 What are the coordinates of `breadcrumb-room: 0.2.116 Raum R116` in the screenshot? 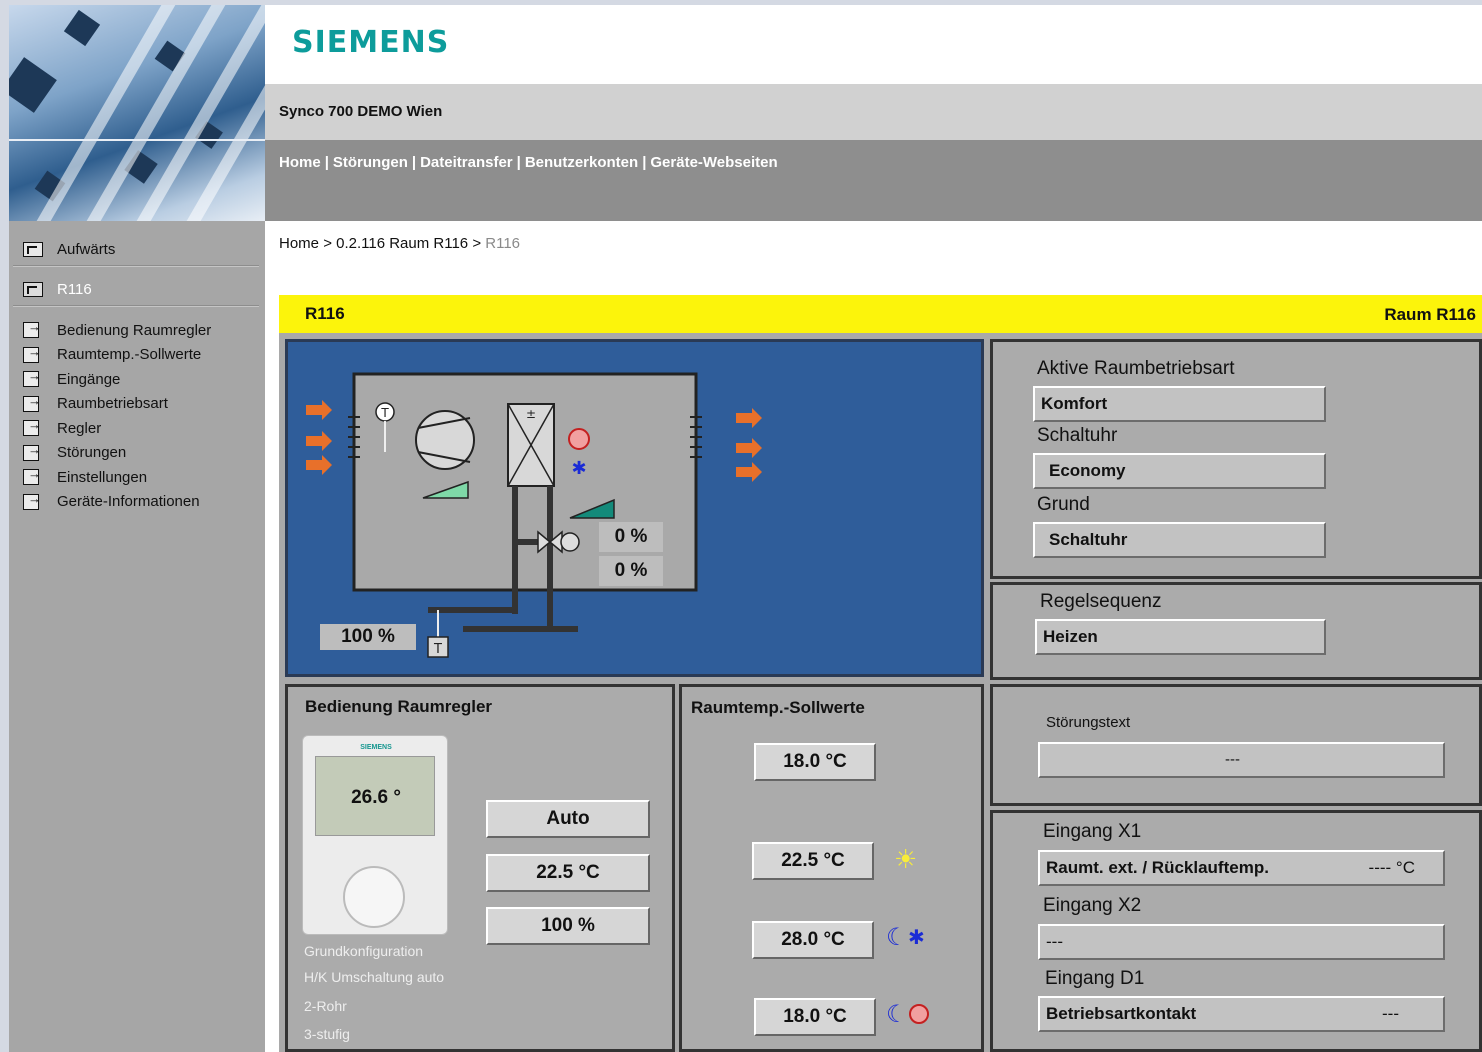 It's located at (402, 243).